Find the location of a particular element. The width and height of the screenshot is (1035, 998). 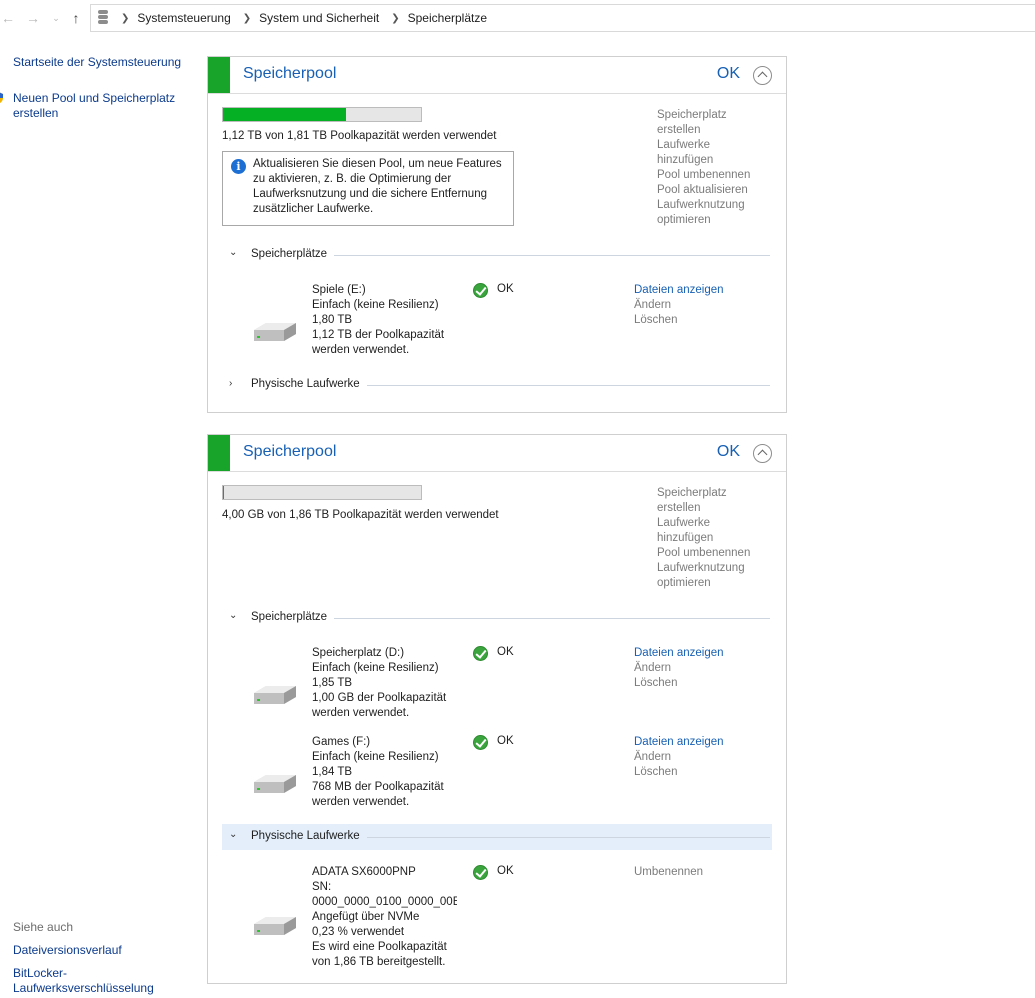

breadcrumb-speicherplaetze: Speicherplätze is located at coordinates (447, 18).